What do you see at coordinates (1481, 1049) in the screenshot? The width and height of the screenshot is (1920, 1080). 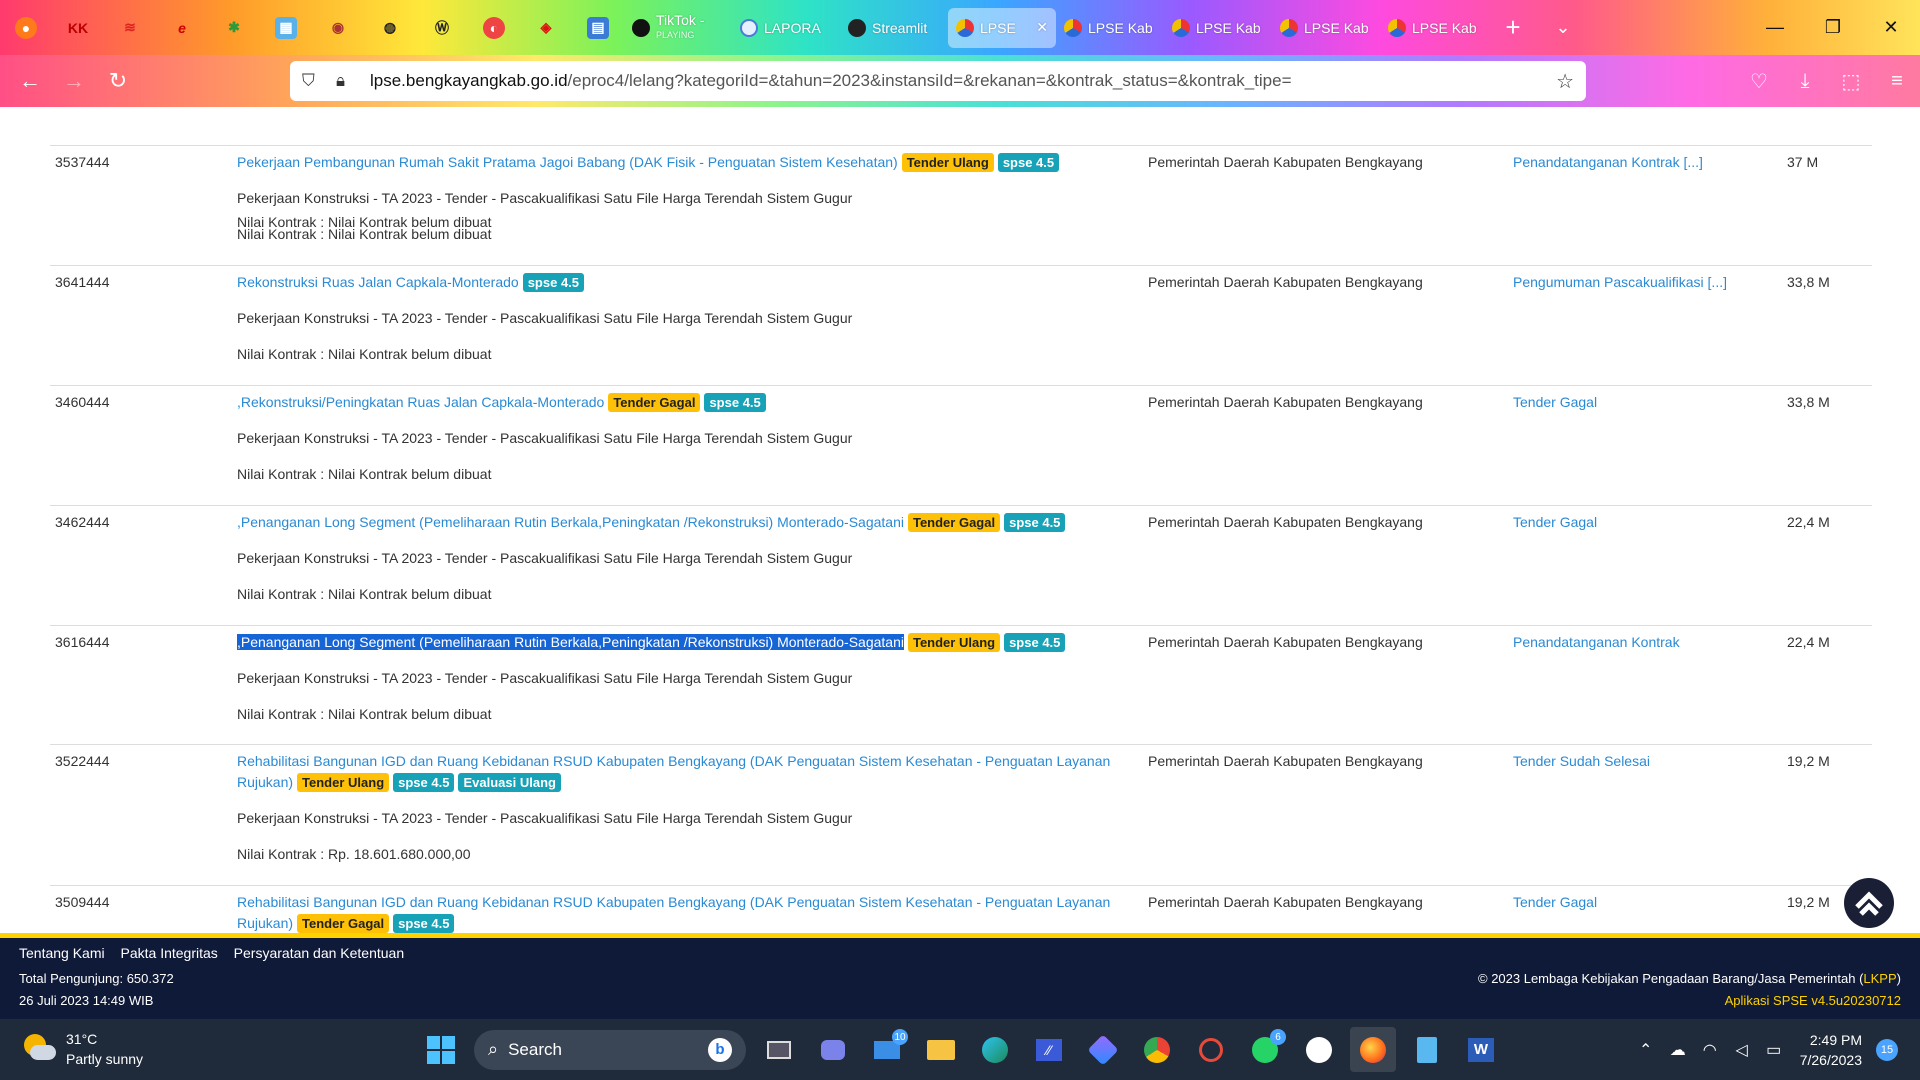 I see `word-icon: W` at bounding box center [1481, 1049].